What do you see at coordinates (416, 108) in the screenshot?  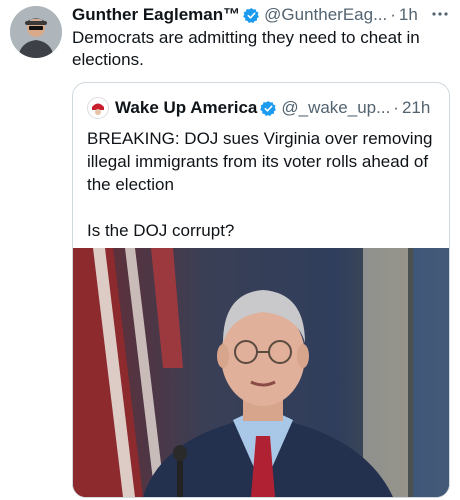 I see `quoted-tweet-timestamp: 21h` at bounding box center [416, 108].